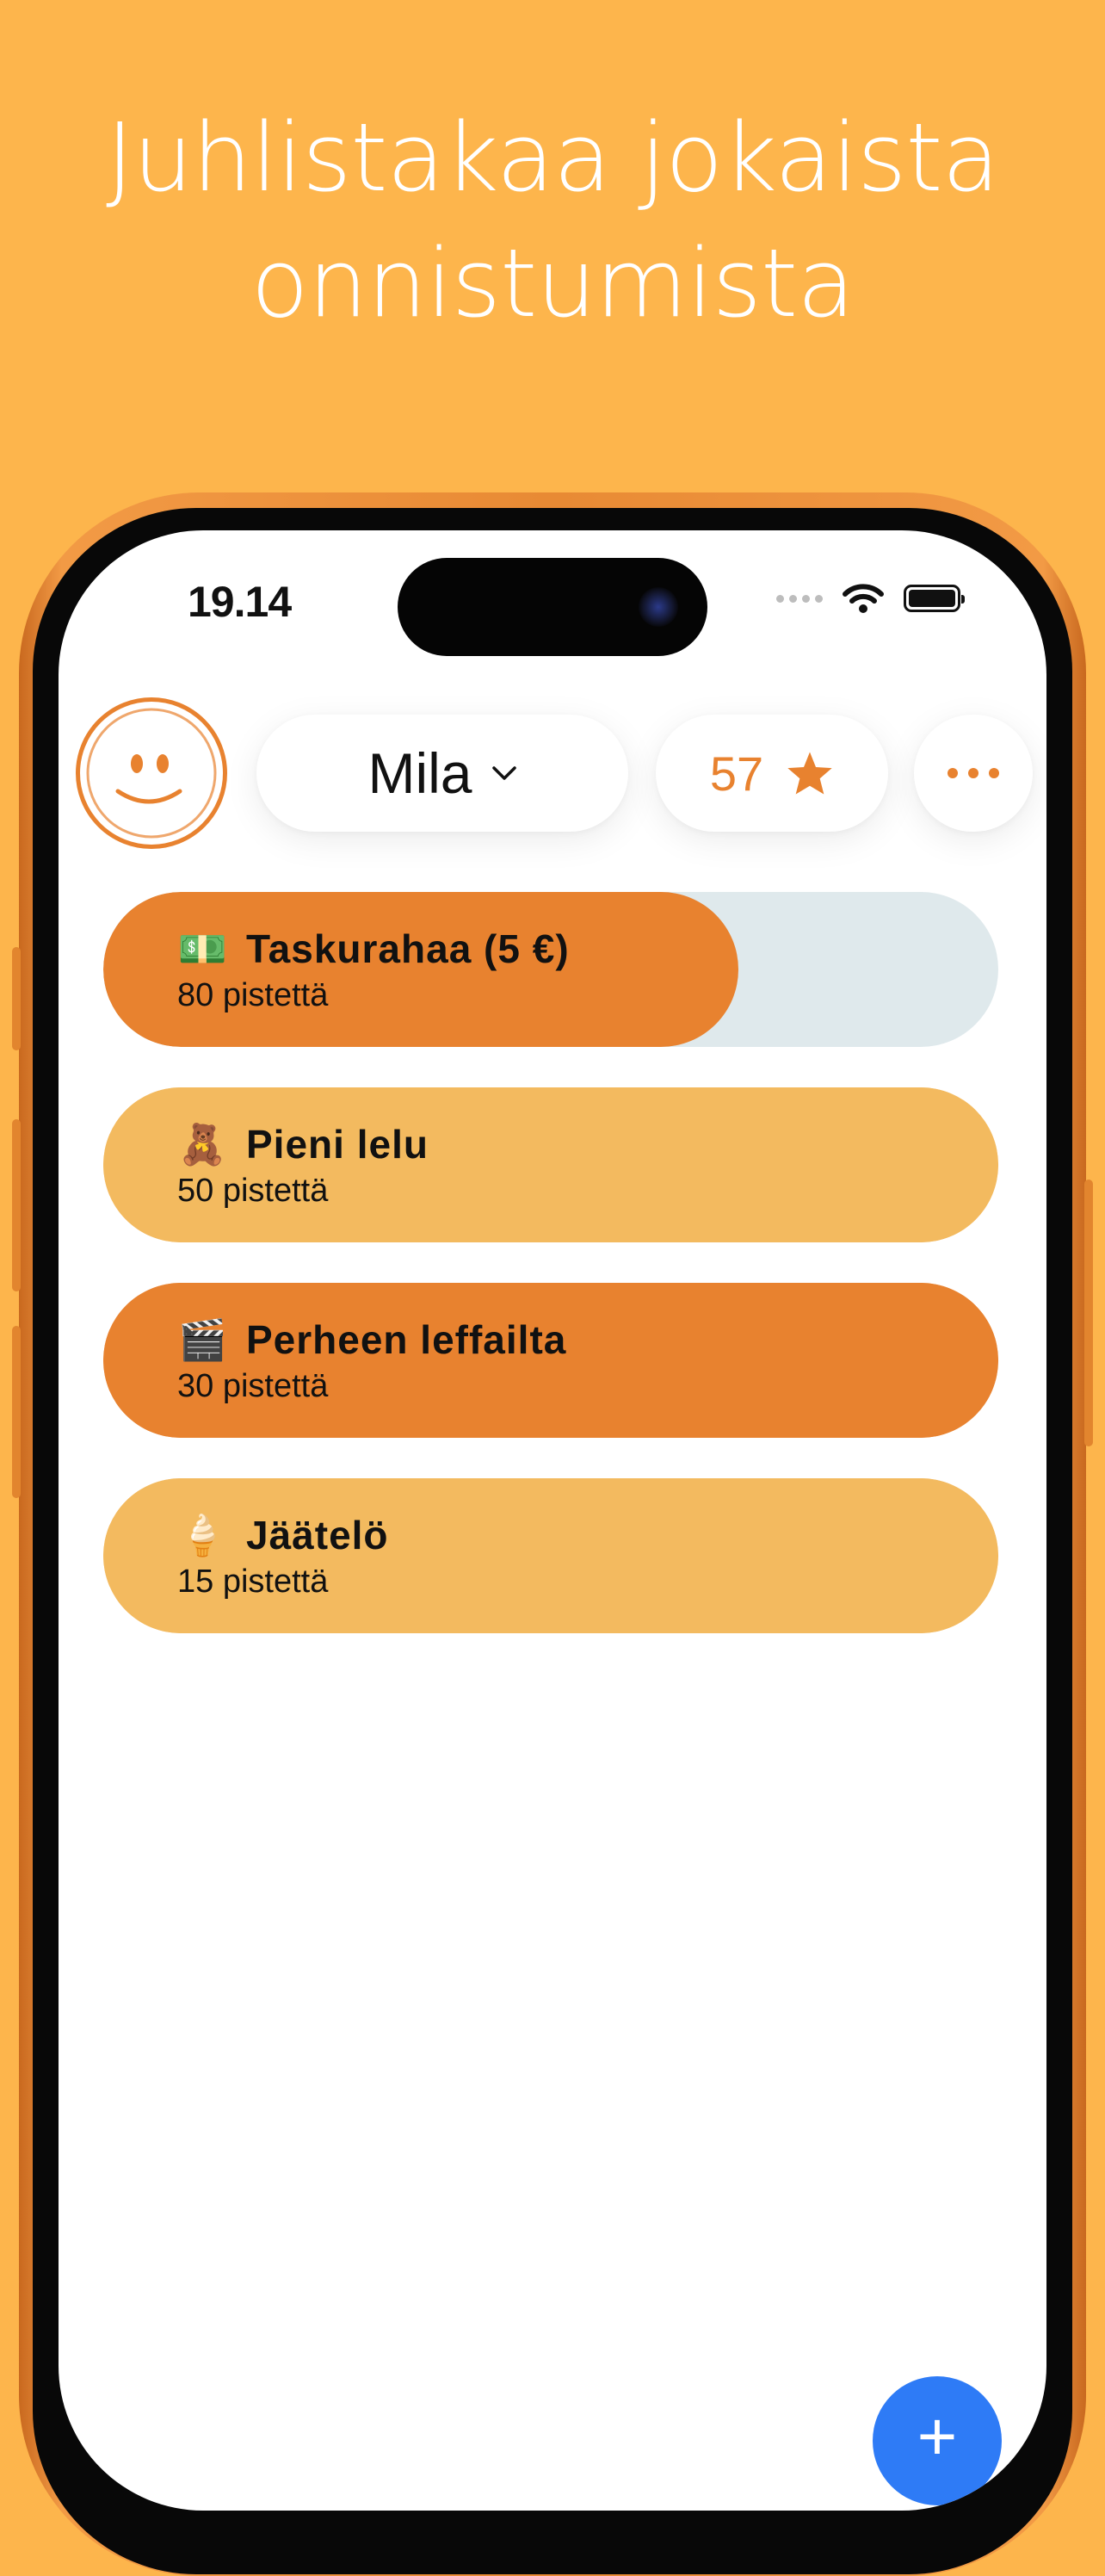  Describe the element at coordinates (658, 607) in the screenshot. I see `camera-icon` at that location.